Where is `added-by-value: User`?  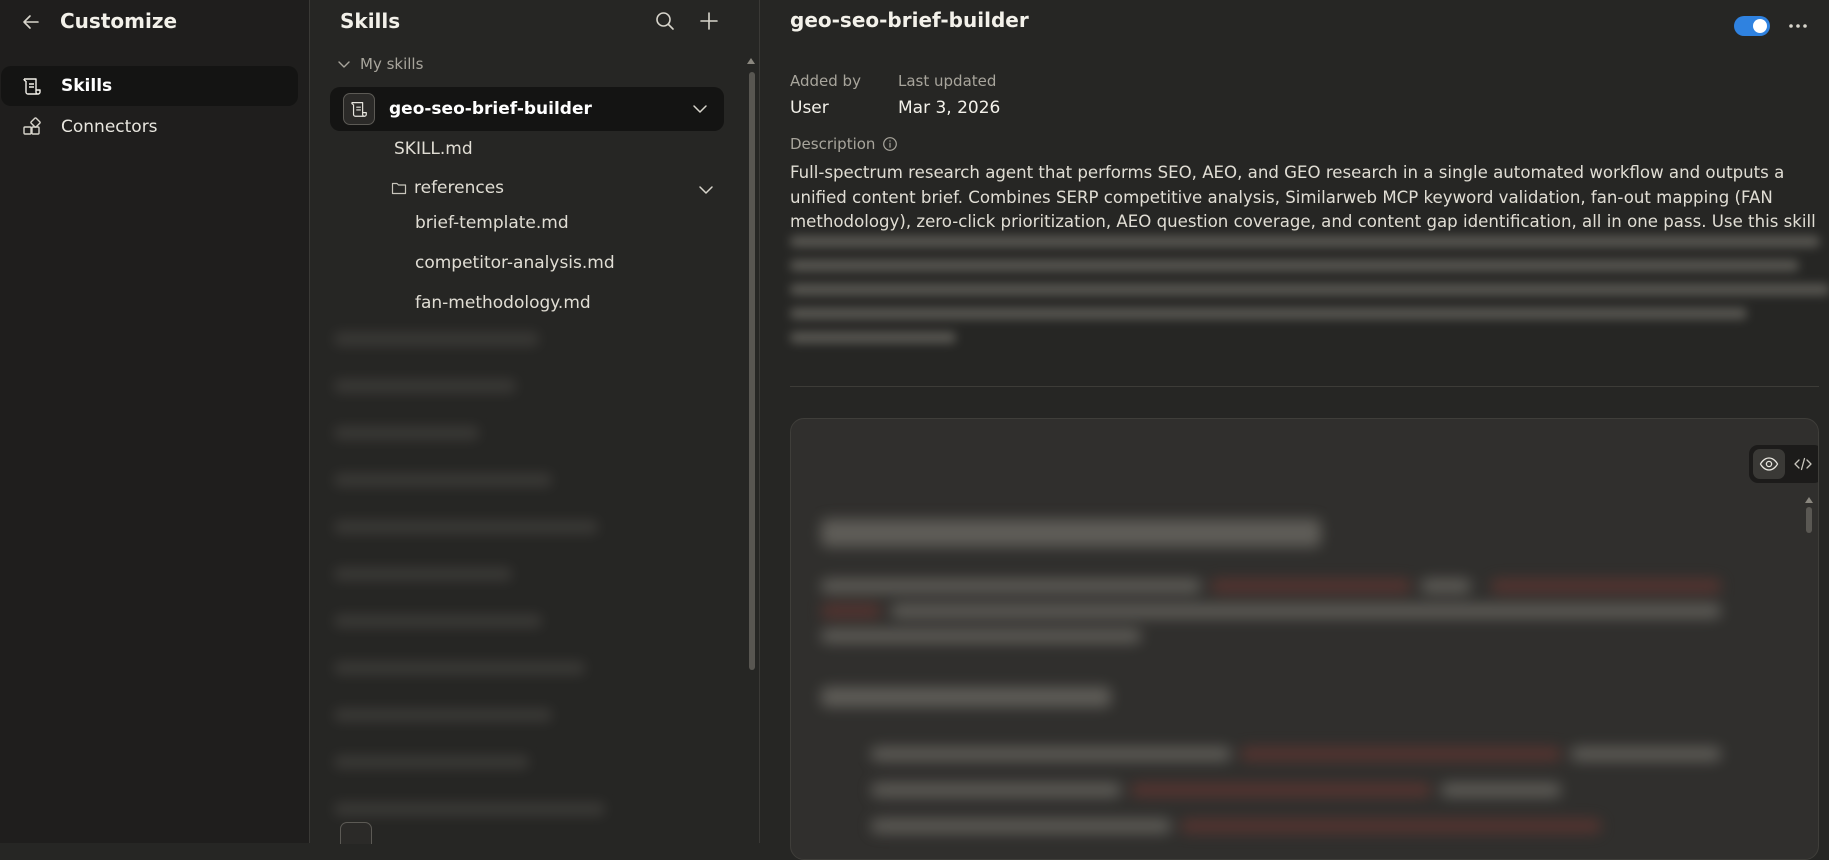
added-by-value: User is located at coordinates (809, 108).